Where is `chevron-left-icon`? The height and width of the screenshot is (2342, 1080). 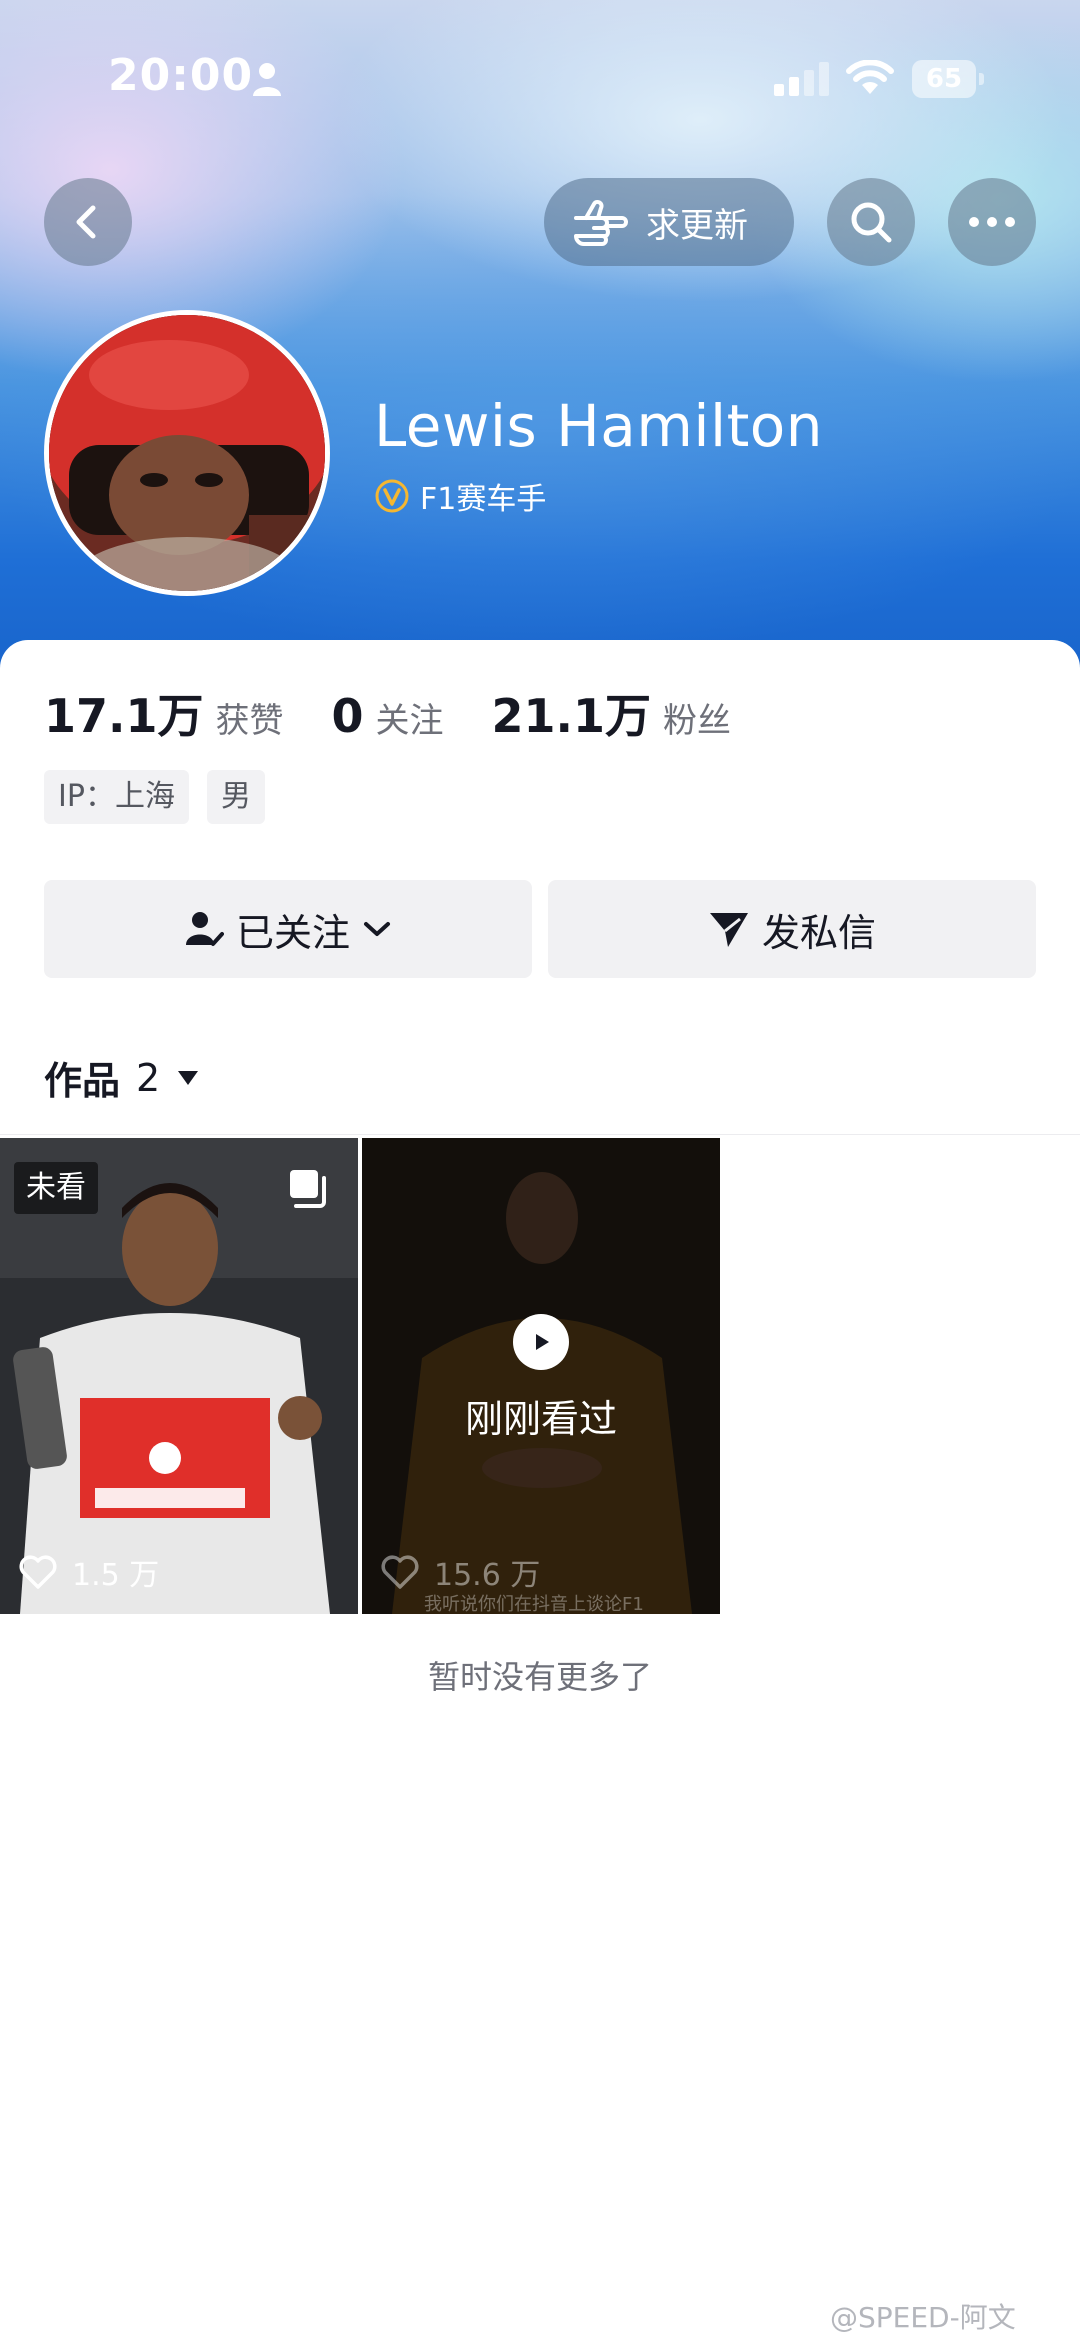
chevron-left-icon is located at coordinates (86, 222).